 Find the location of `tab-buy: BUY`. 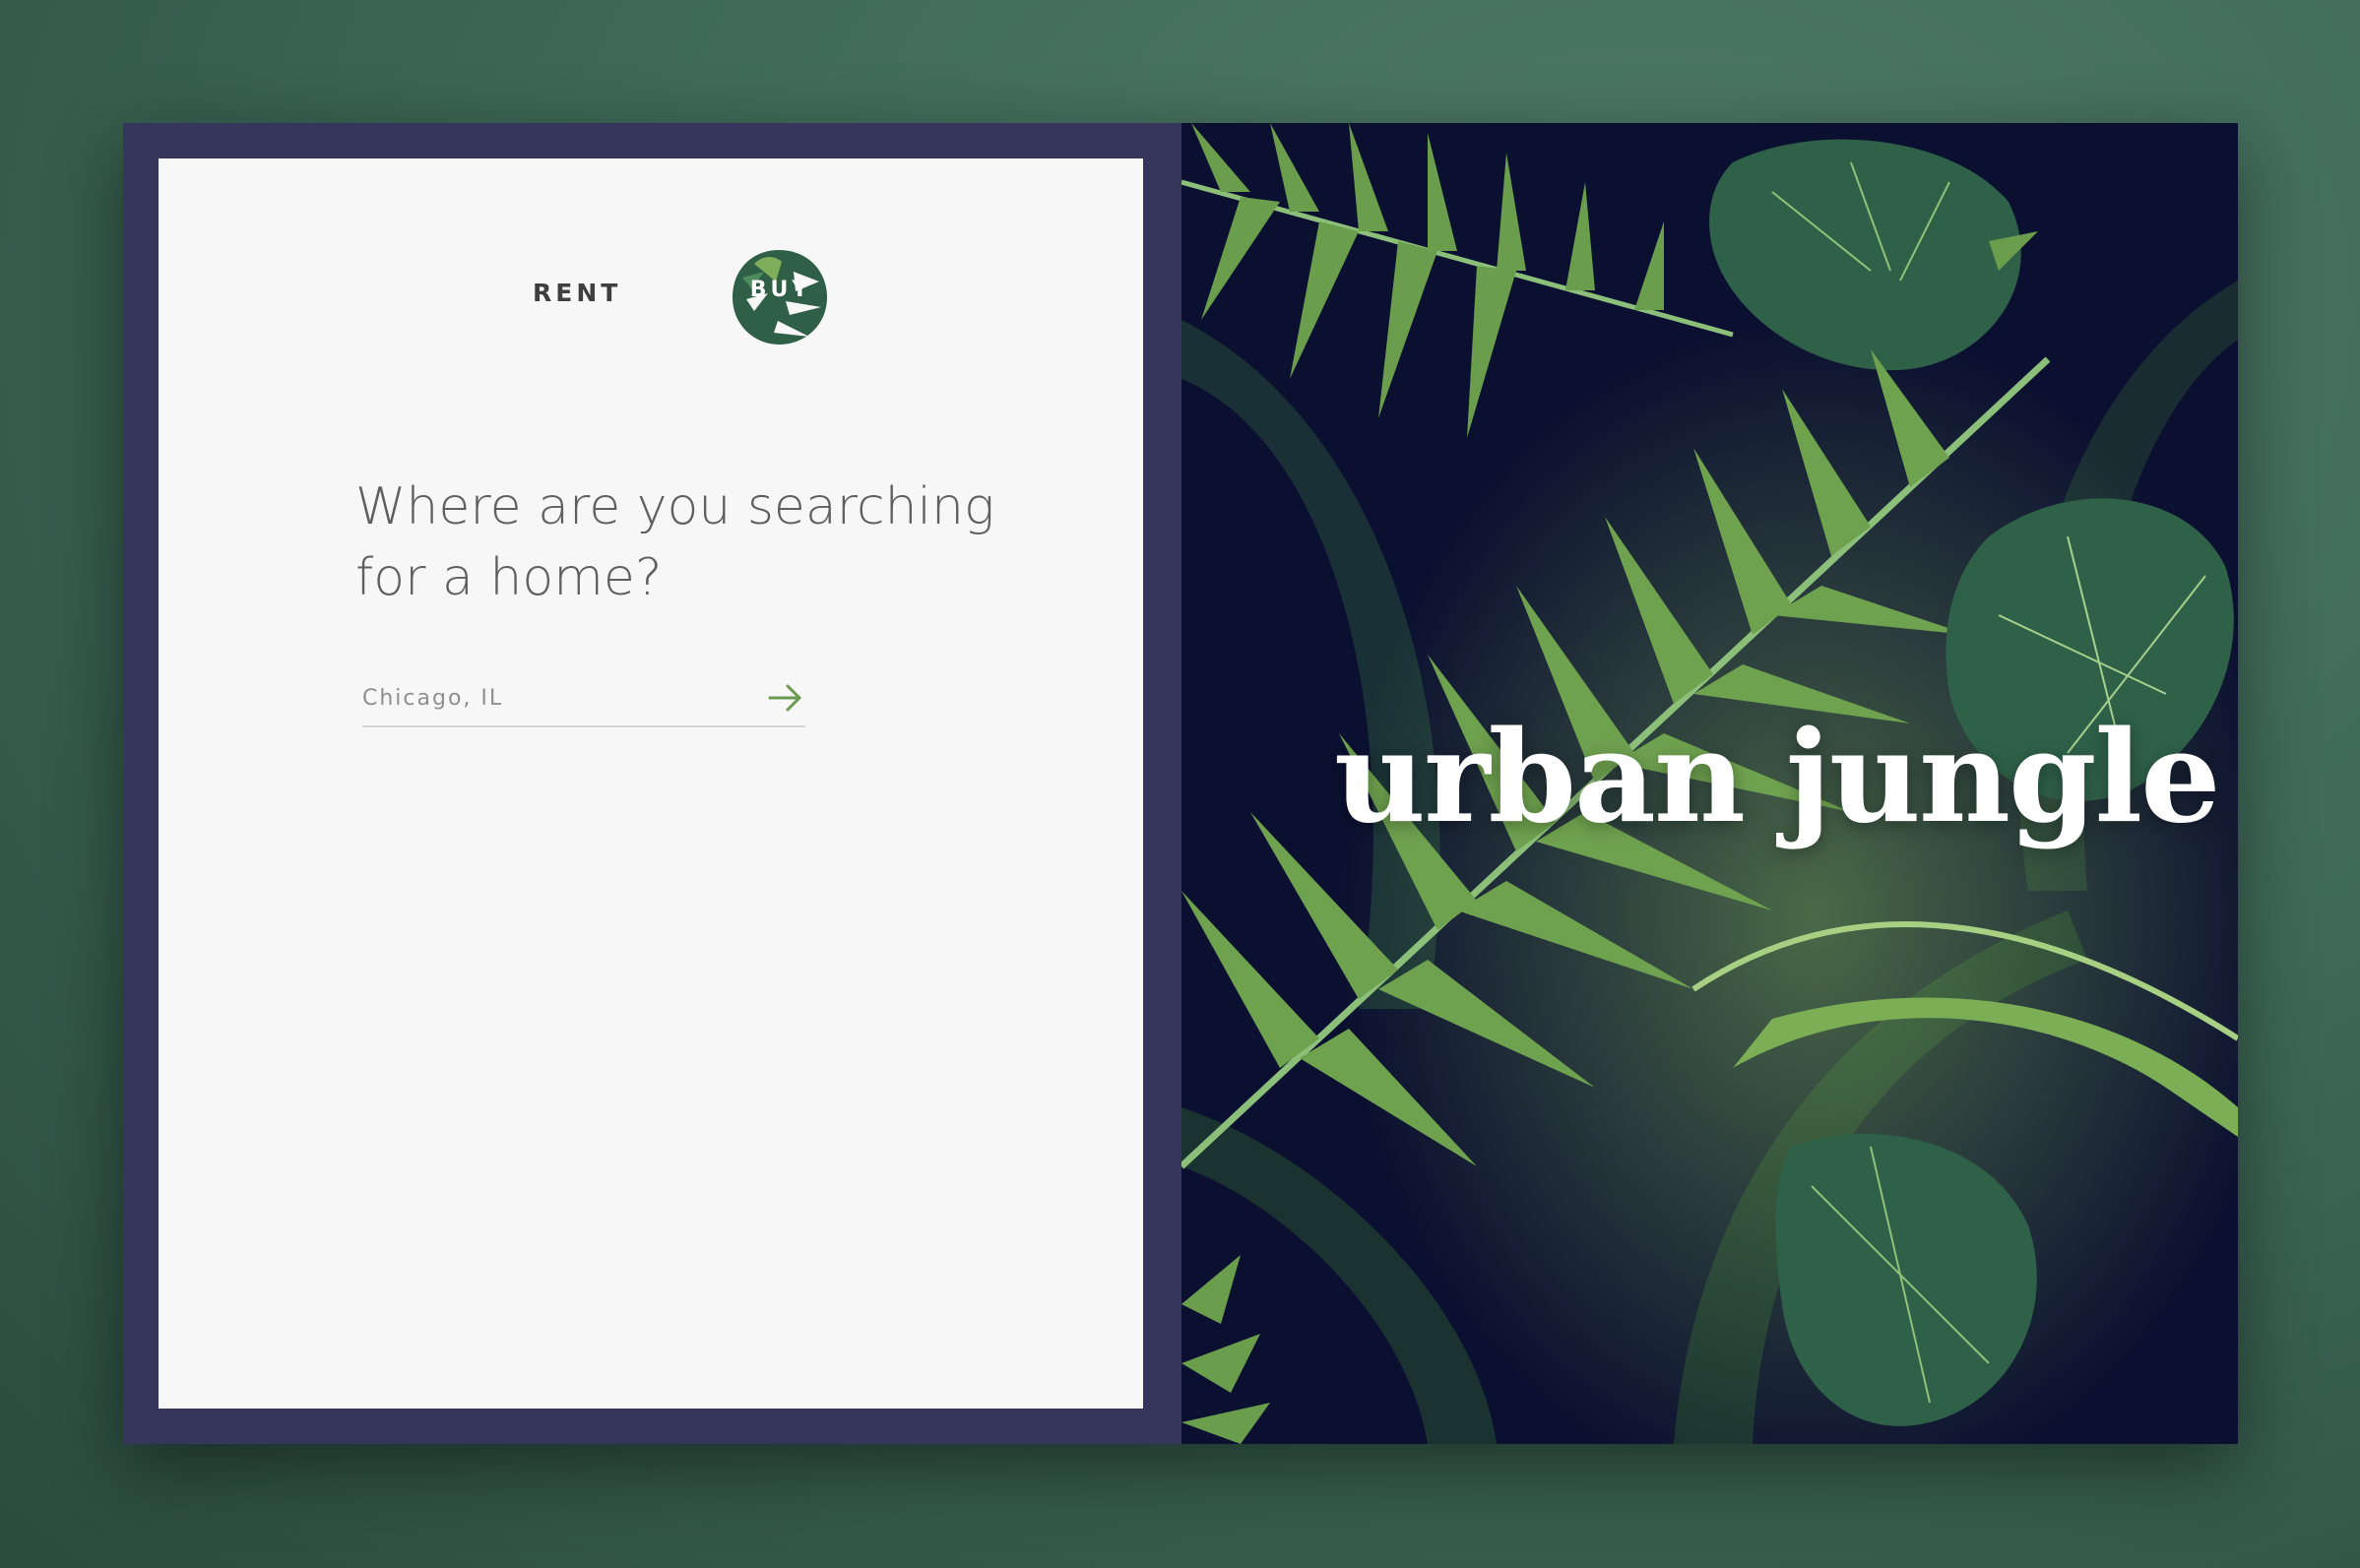

tab-buy: BUY is located at coordinates (779, 296).